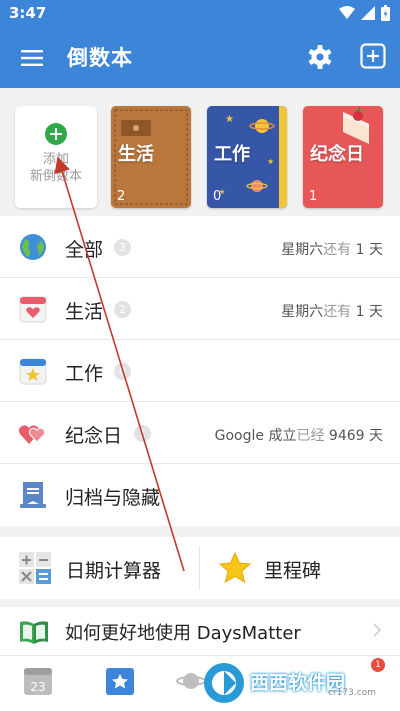  What do you see at coordinates (28, 13) in the screenshot?
I see `status-time: 3:47` at bounding box center [28, 13].